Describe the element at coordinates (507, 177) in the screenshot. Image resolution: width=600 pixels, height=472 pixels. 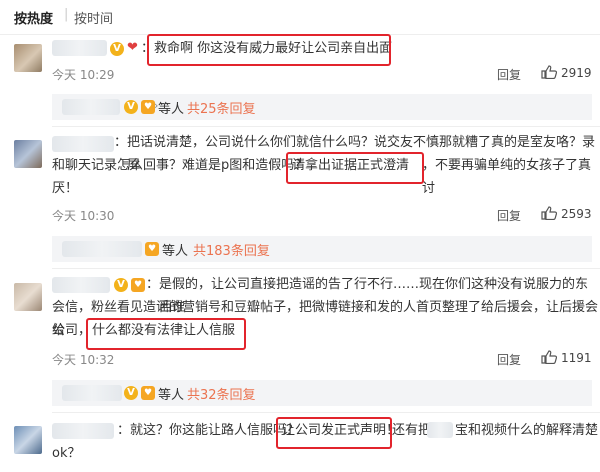
I see `comment-text-line: ，不要再骗单纯的女孩子了真讨` at that location.